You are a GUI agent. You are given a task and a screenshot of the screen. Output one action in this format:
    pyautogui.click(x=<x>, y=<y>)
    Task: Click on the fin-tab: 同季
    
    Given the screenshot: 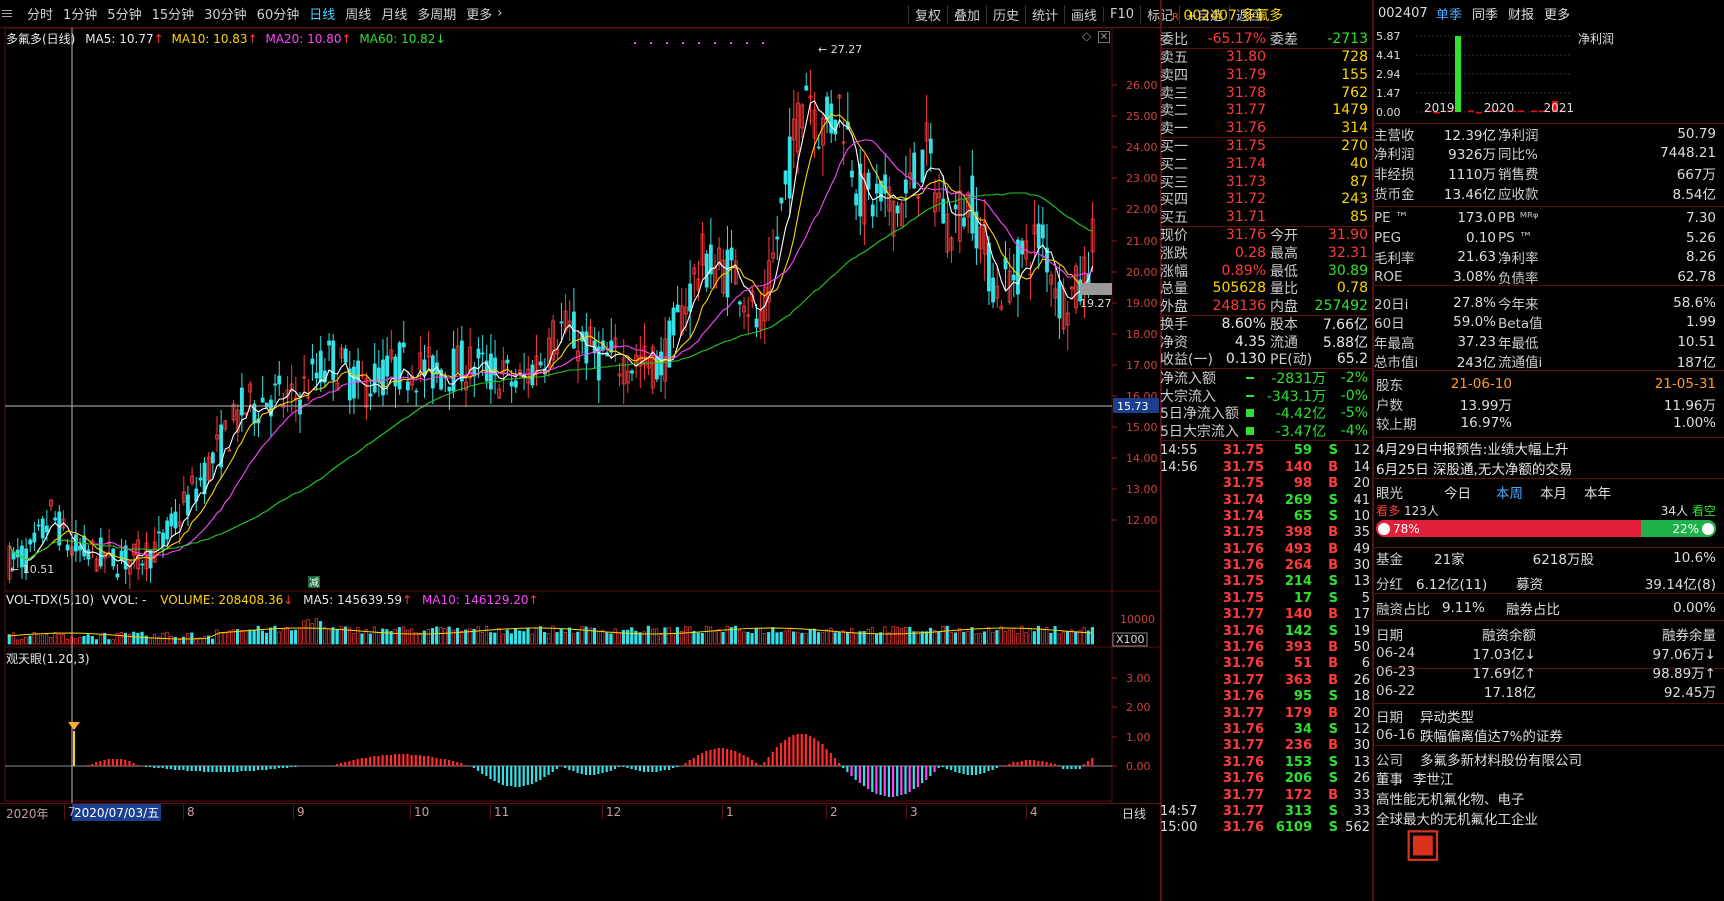 What is the action you would take?
    pyautogui.click(x=1485, y=13)
    